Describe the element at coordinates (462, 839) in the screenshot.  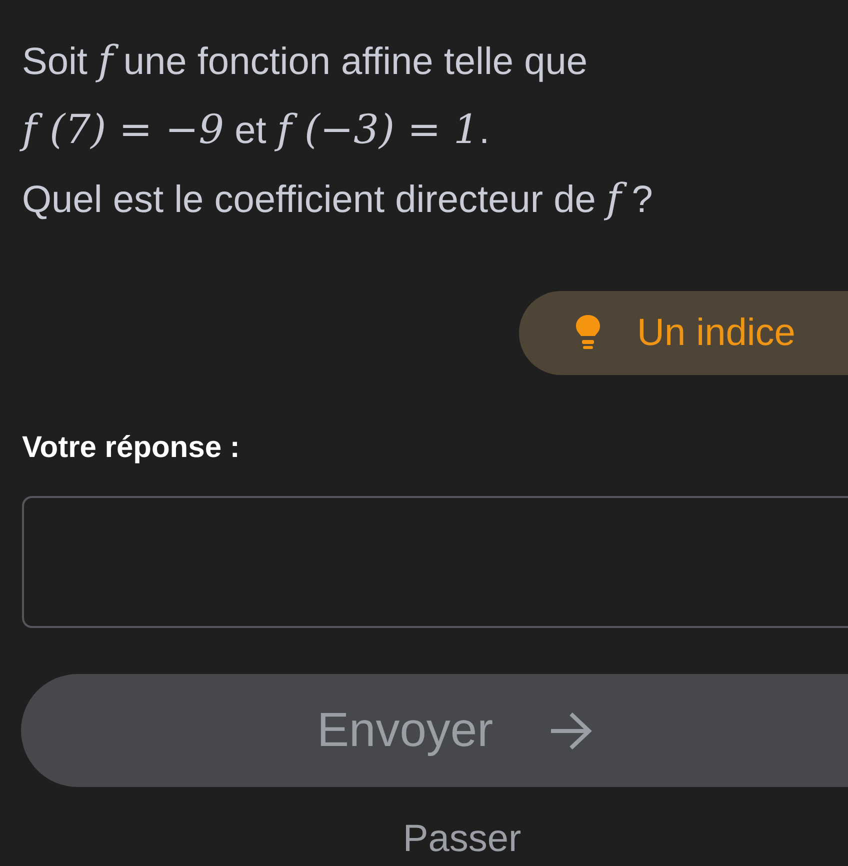
I see `skip-link: Passer` at that location.